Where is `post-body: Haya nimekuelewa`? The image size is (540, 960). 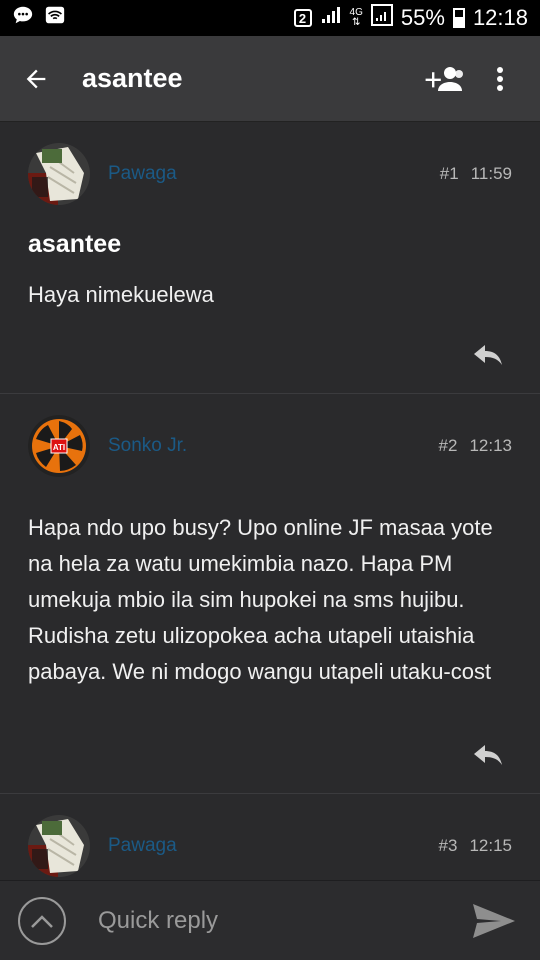
post-body: Haya nimekuelewa is located at coordinates (121, 294).